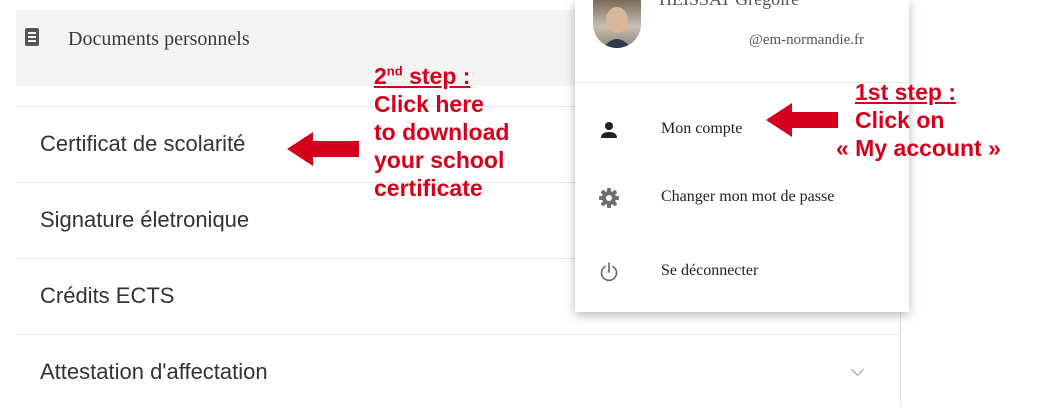 The width and height of the screenshot is (1053, 410). Describe the element at coordinates (900, 120) in the screenshot. I see `step1-line: Click on` at that location.